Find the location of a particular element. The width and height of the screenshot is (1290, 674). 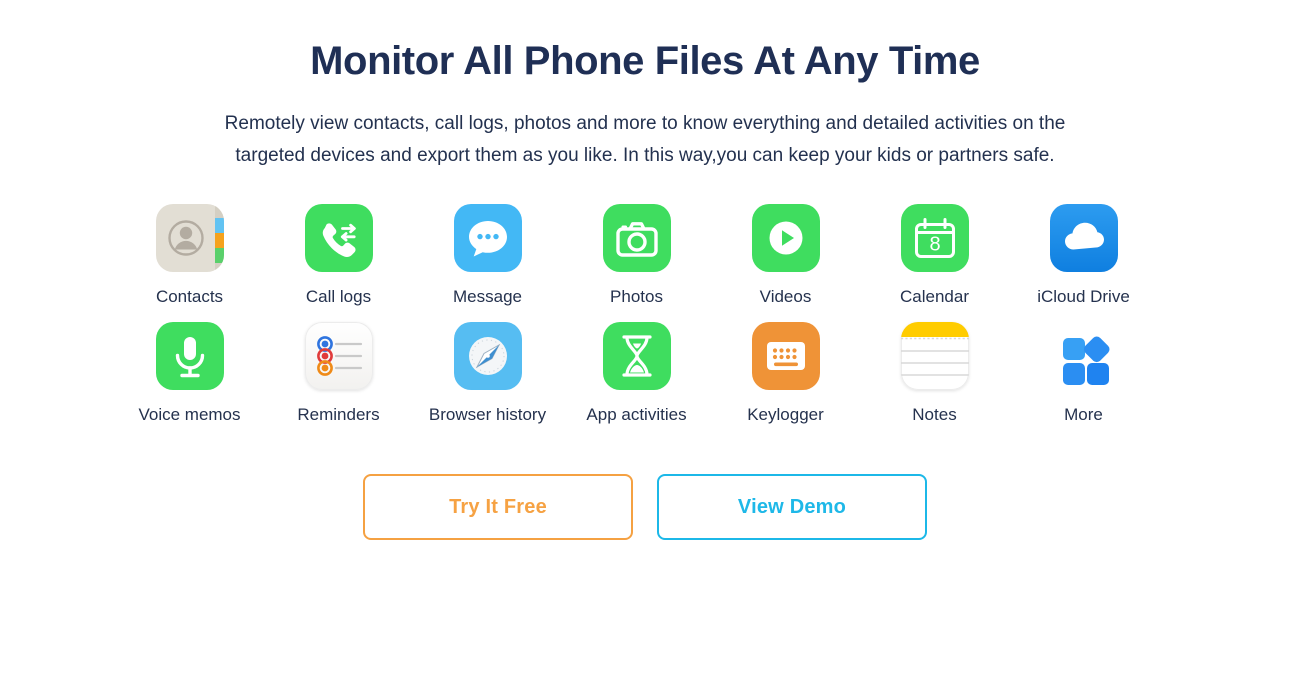

feature-item-call-logs: Call logs is located at coordinates (338, 256).